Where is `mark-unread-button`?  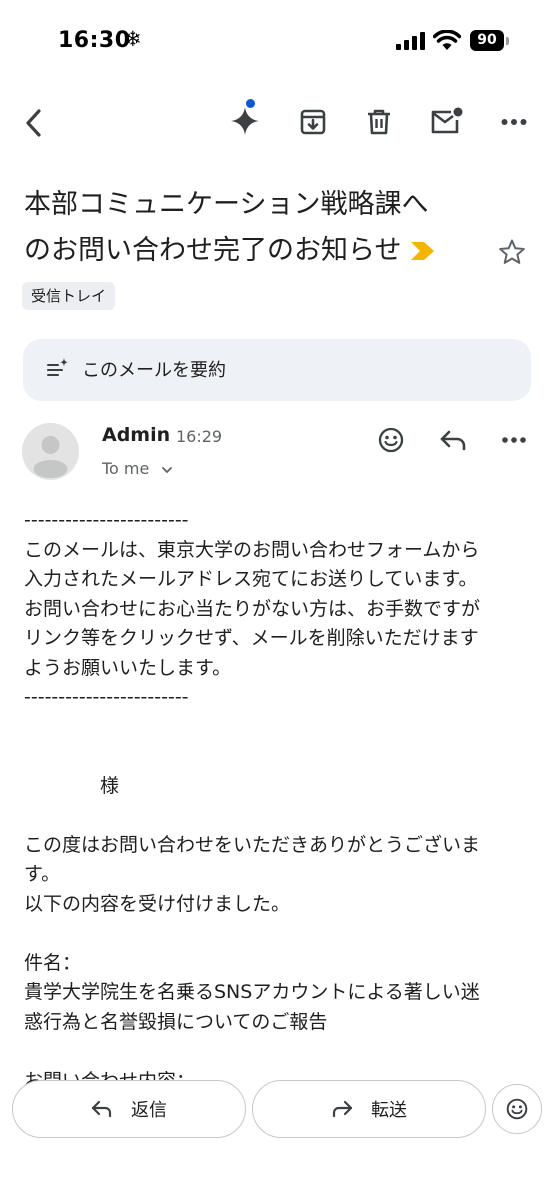
mark-unread-button is located at coordinates (446, 122).